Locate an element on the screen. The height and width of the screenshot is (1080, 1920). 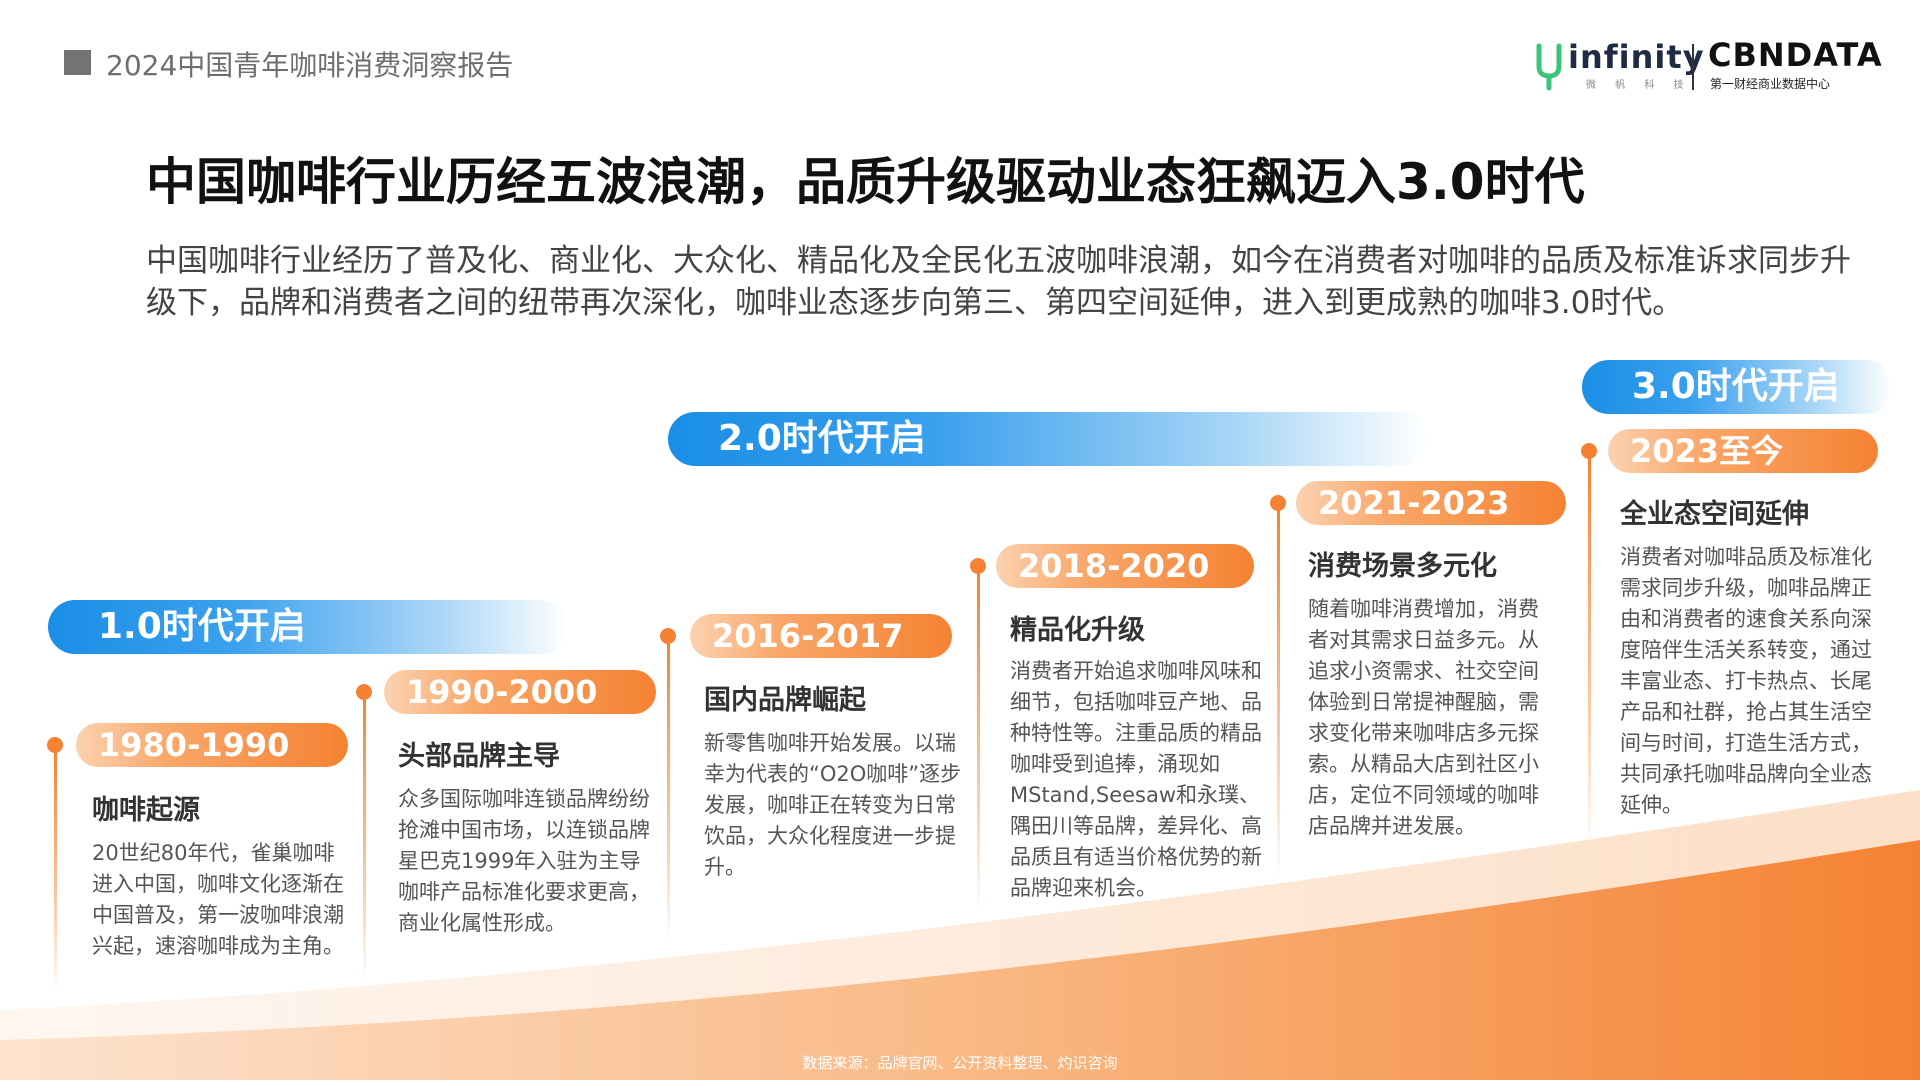
year-pill: 1980-1990 is located at coordinates (212, 745).